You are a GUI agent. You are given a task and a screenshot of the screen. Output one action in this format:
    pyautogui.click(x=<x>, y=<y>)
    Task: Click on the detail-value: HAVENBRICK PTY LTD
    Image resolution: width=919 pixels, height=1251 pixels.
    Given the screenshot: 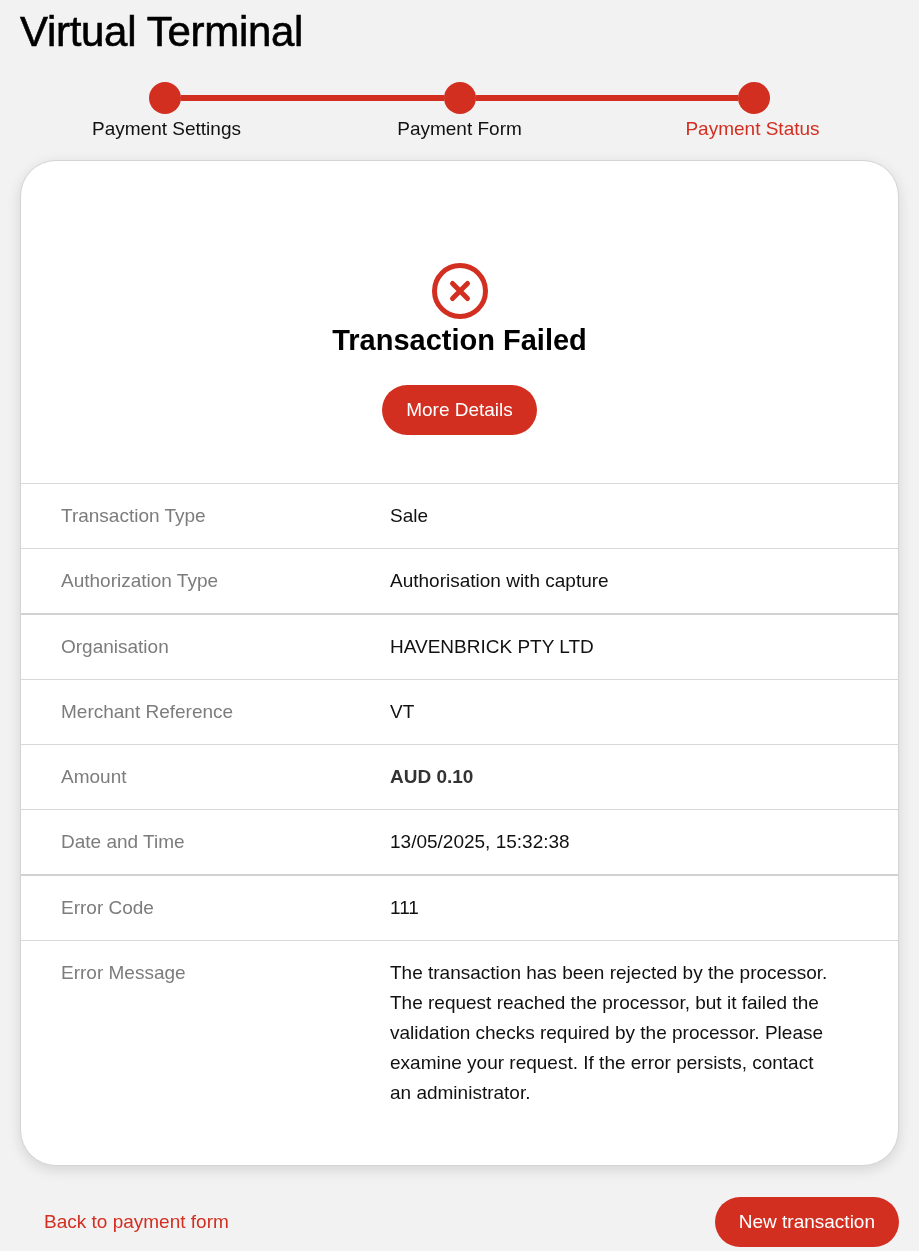 What is the action you would take?
    pyautogui.click(x=492, y=646)
    